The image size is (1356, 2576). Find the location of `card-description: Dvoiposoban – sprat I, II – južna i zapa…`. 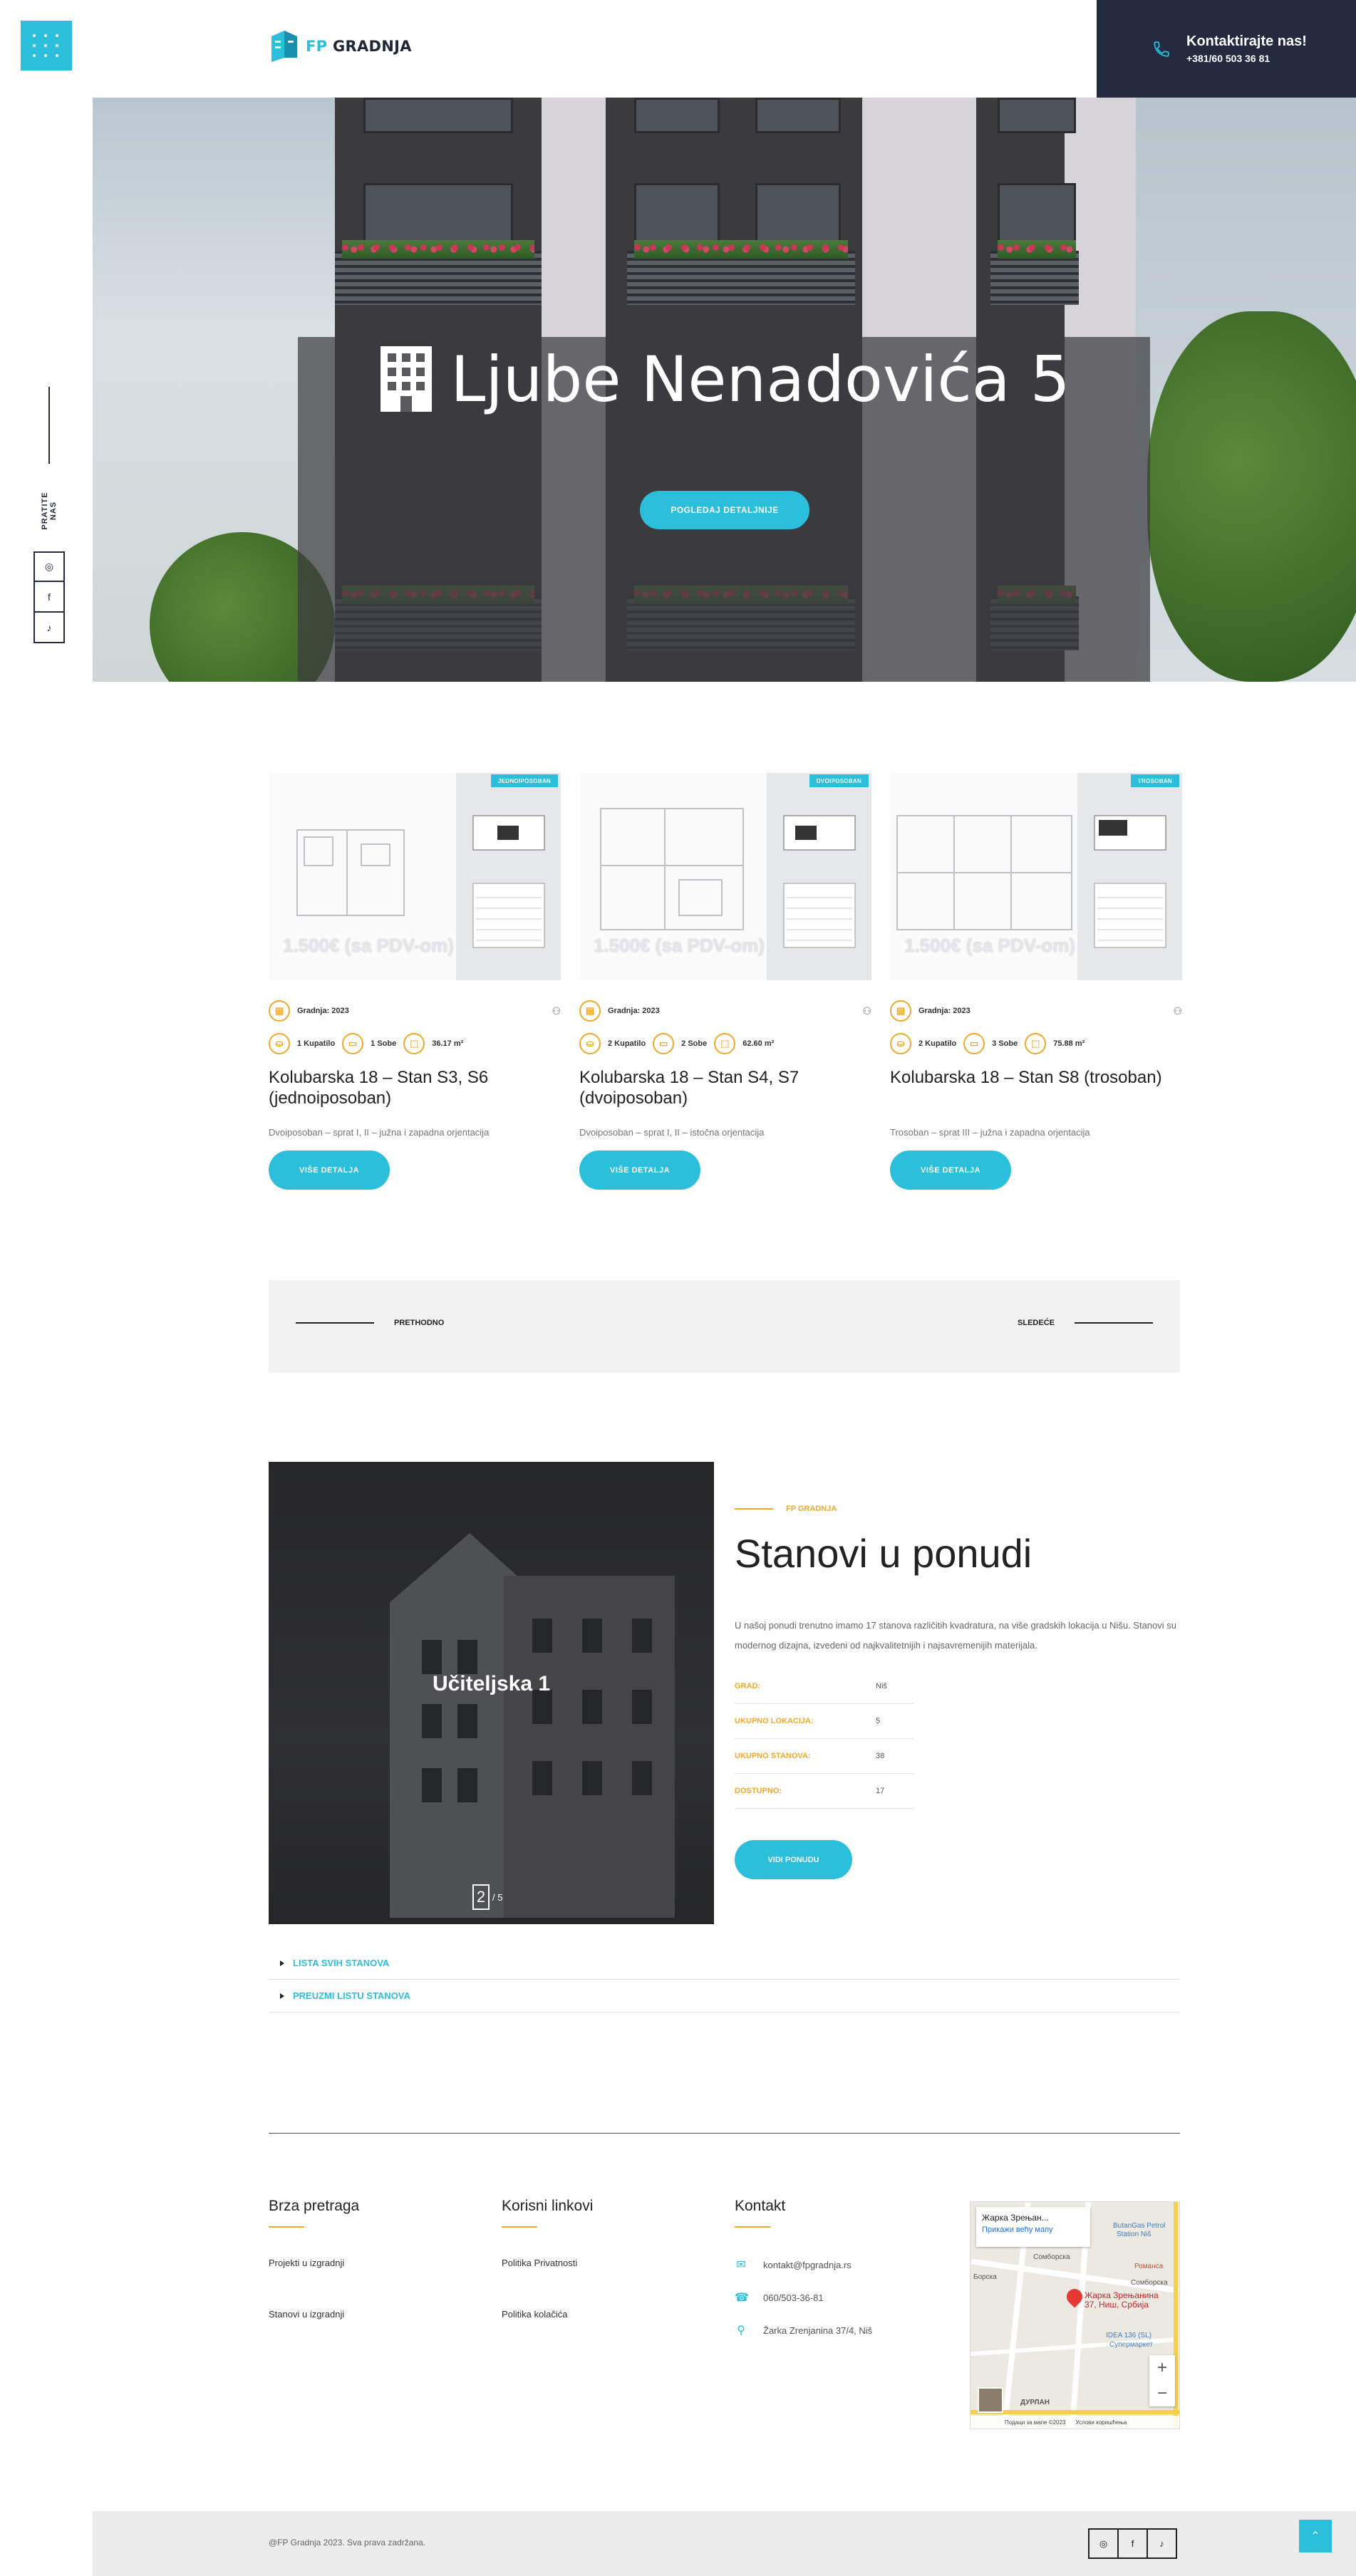

card-description: Dvoiposoban – sprat I, II – južna i zapa… is located at coordinates (379, 1132).